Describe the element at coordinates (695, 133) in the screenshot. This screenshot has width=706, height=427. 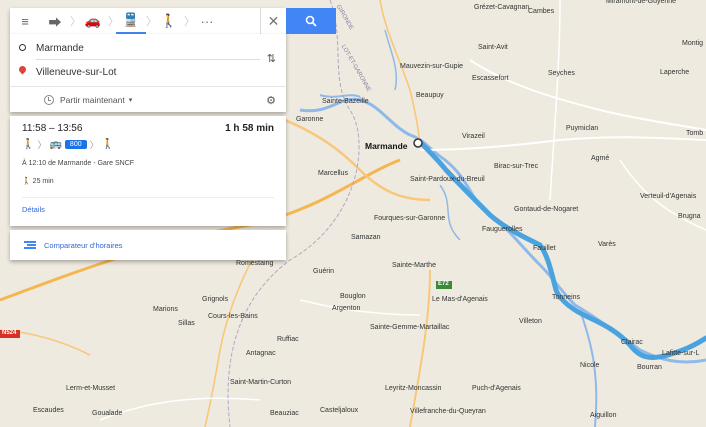
I see `place-label: Tomb` at that location.